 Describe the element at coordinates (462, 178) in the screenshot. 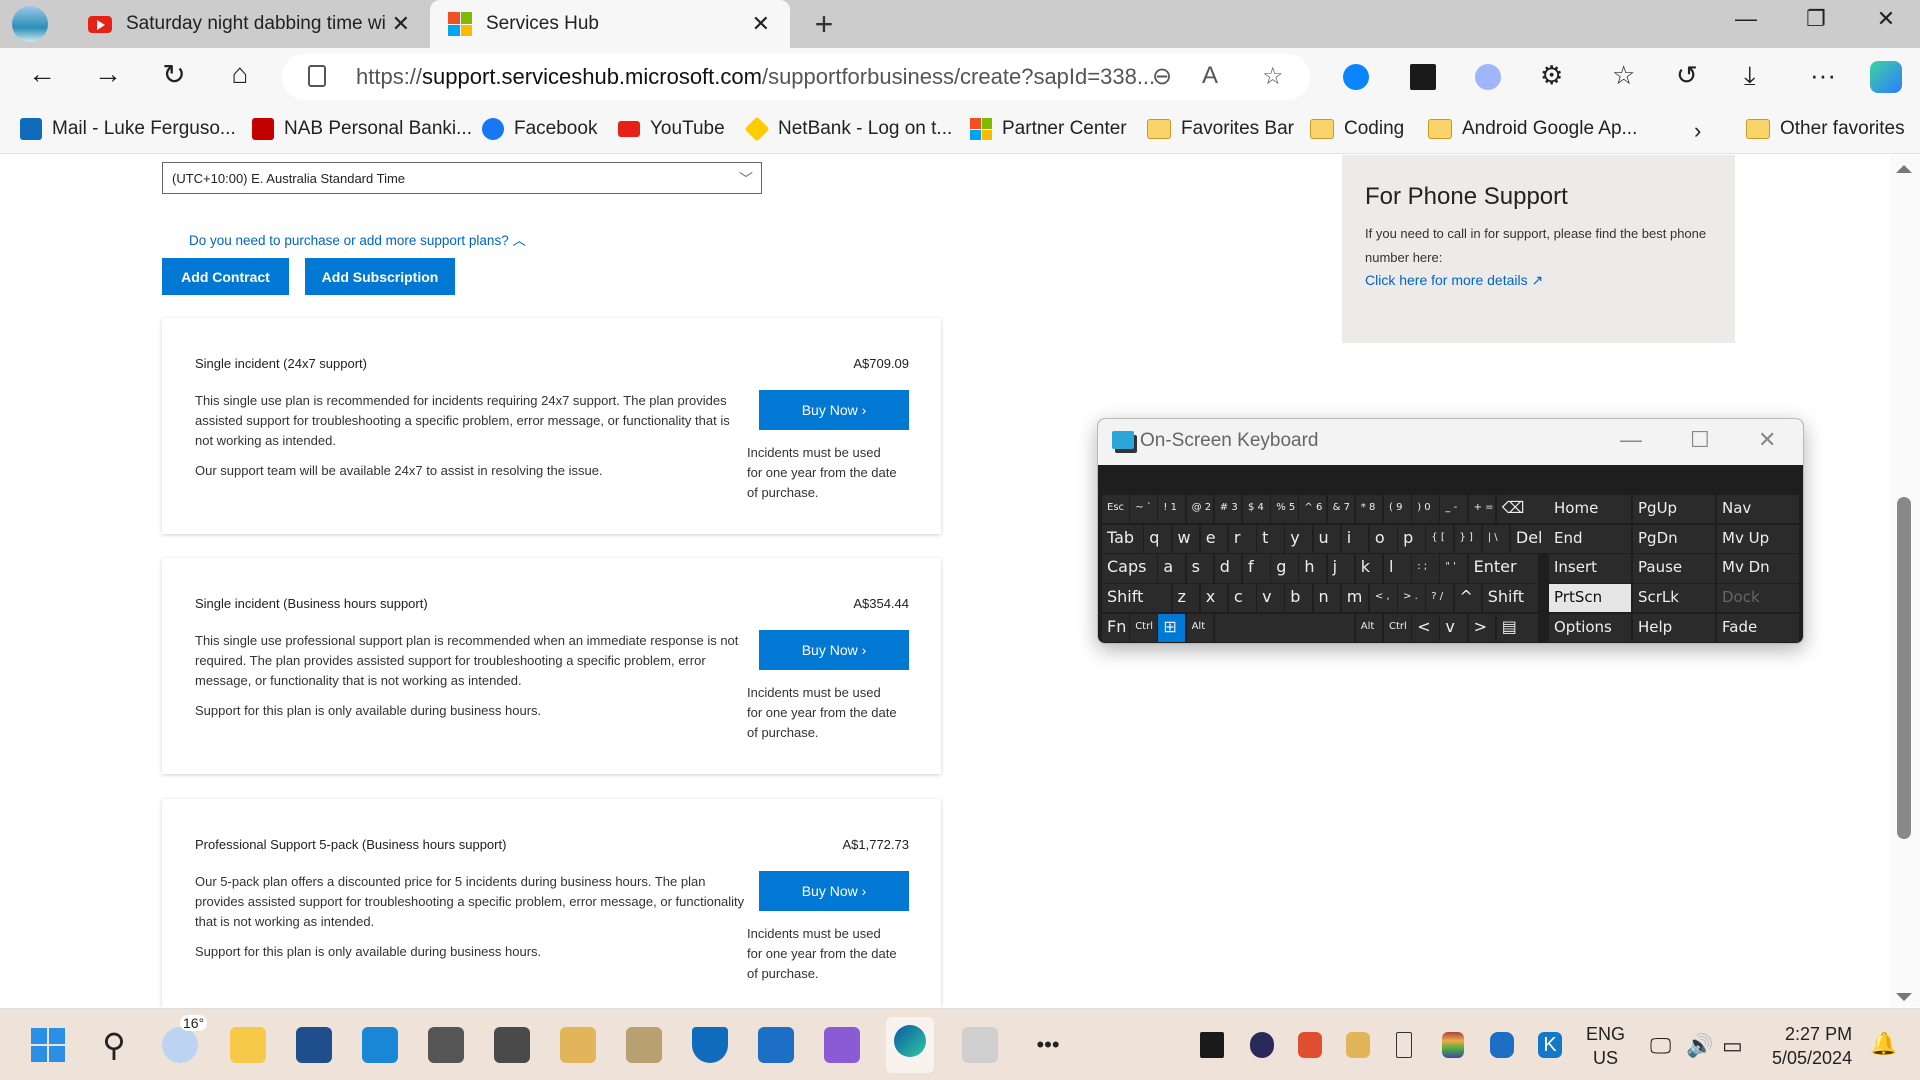

I see `timezone-select: (UTC+10:00) E. Australia Standard Time ﹀` at that location.